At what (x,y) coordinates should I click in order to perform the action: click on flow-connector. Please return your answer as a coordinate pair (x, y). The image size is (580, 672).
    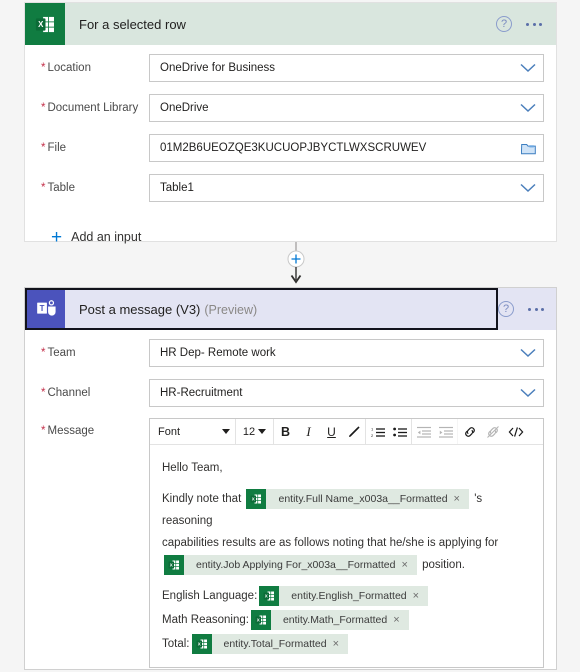
    Looking at the image, I should click on (296, 265).